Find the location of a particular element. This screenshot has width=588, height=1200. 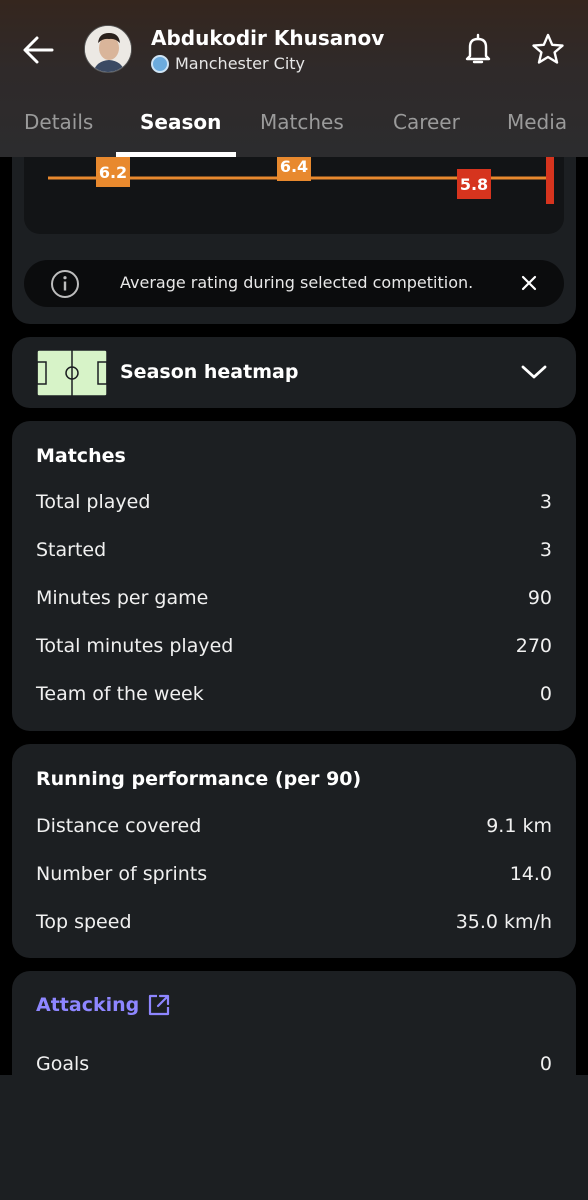

star-icon is located at coordinates (548, 48).